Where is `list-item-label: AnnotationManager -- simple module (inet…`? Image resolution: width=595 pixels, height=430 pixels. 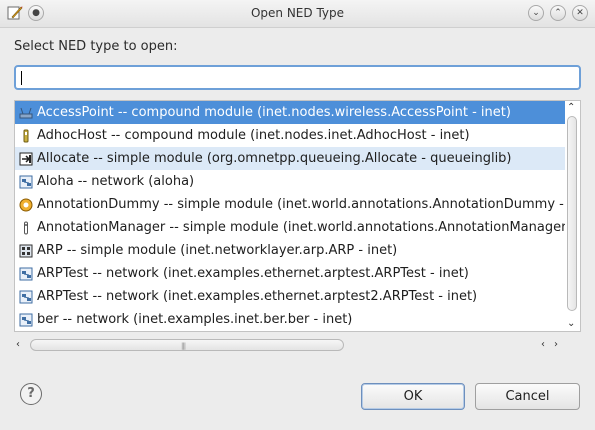
list-item-label: AnnotationManager -- simple module (inet… is located at coordinates (306, 227).